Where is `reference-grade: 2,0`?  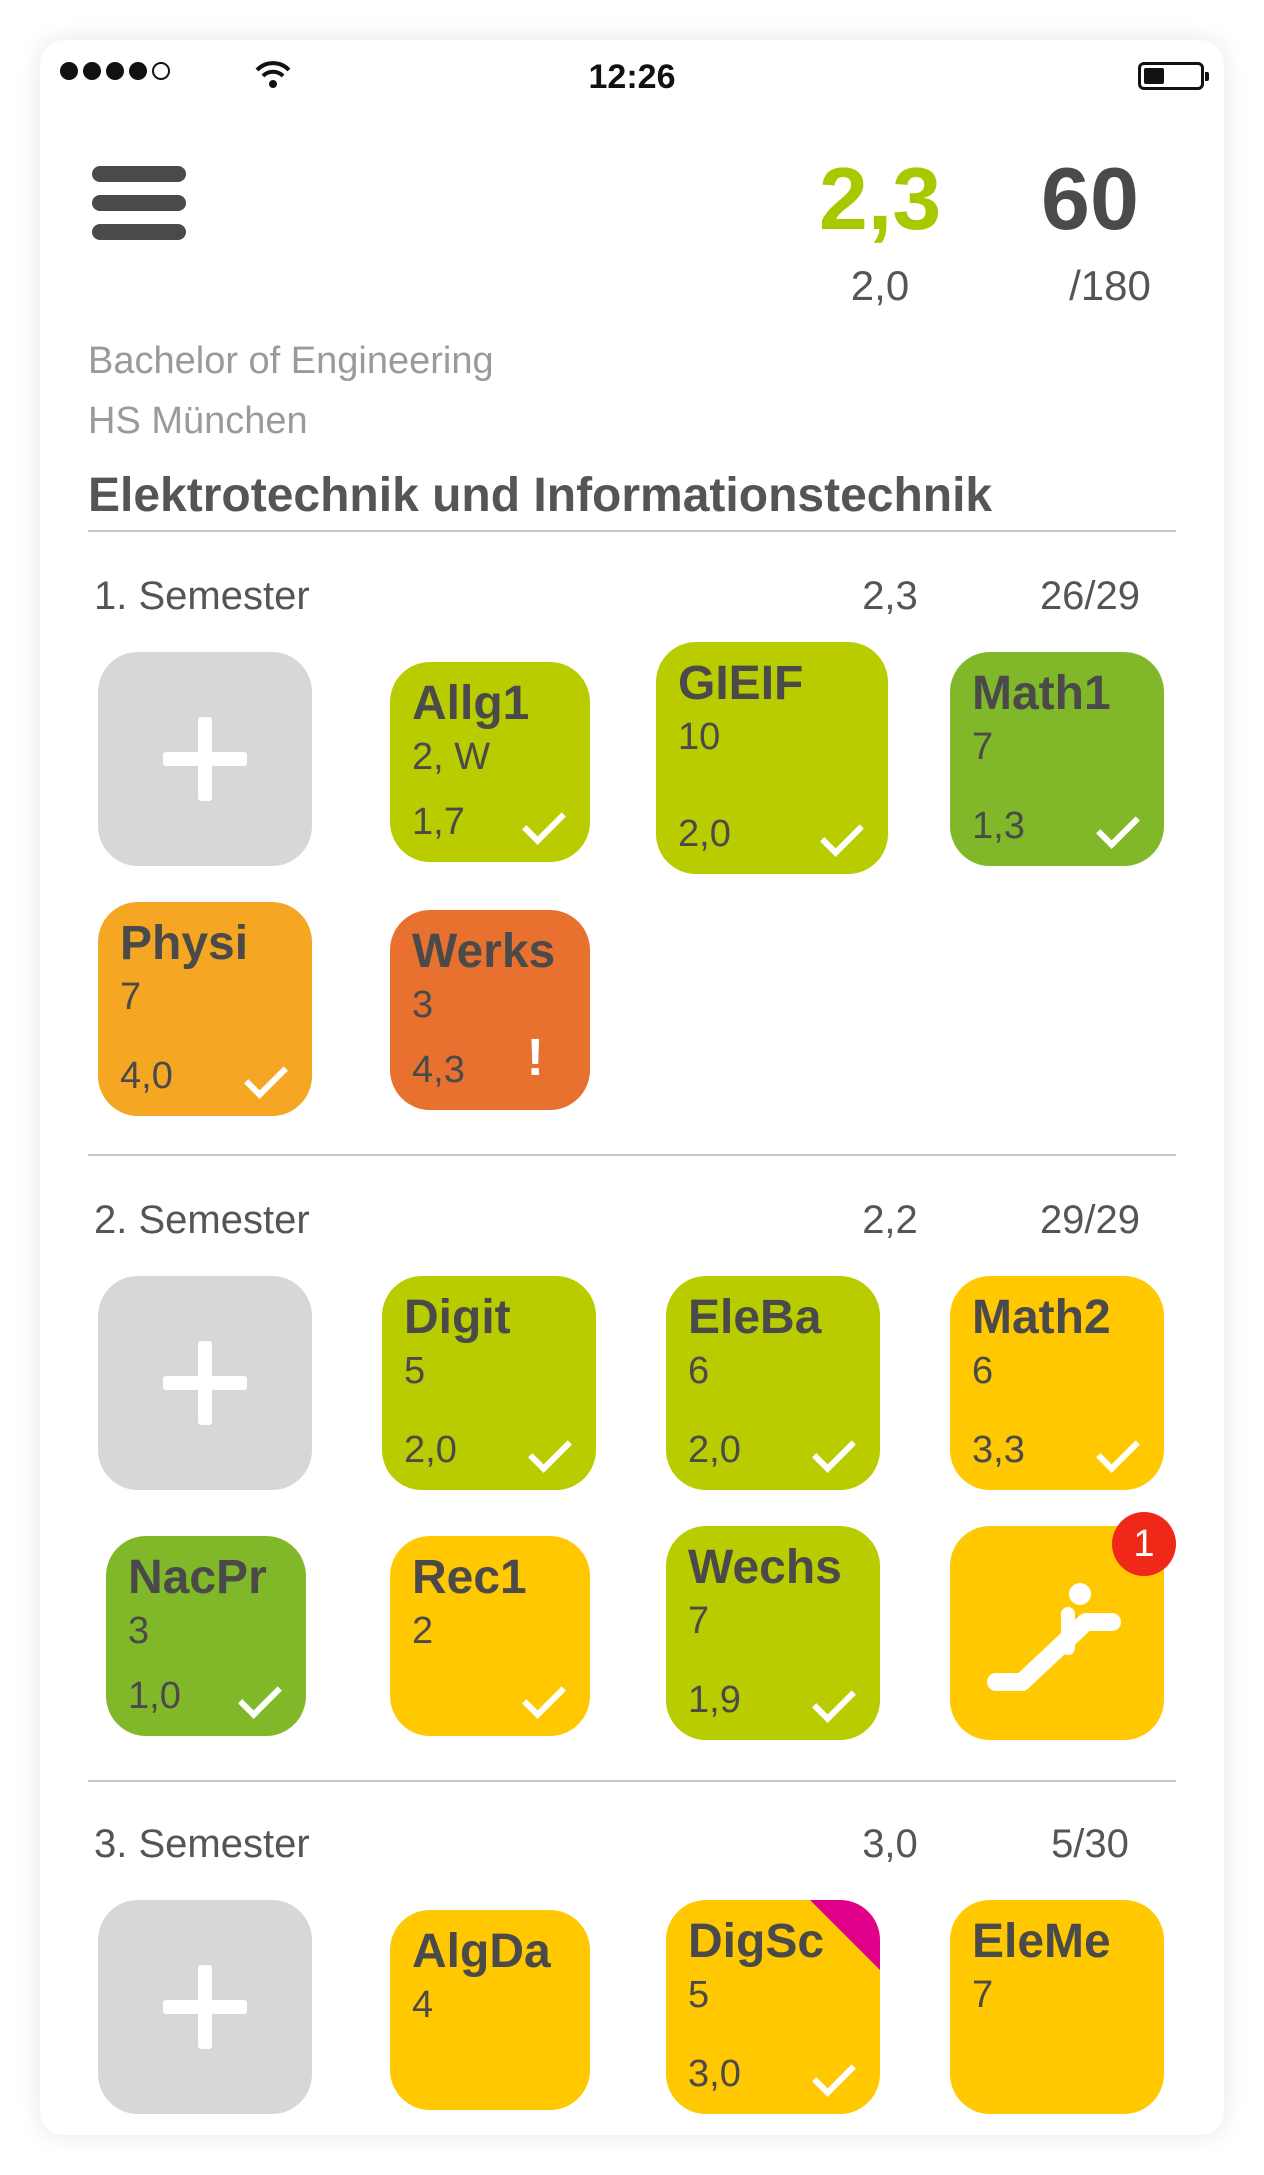
reference-grade: 2,0 is located at coordinates (880, 285).